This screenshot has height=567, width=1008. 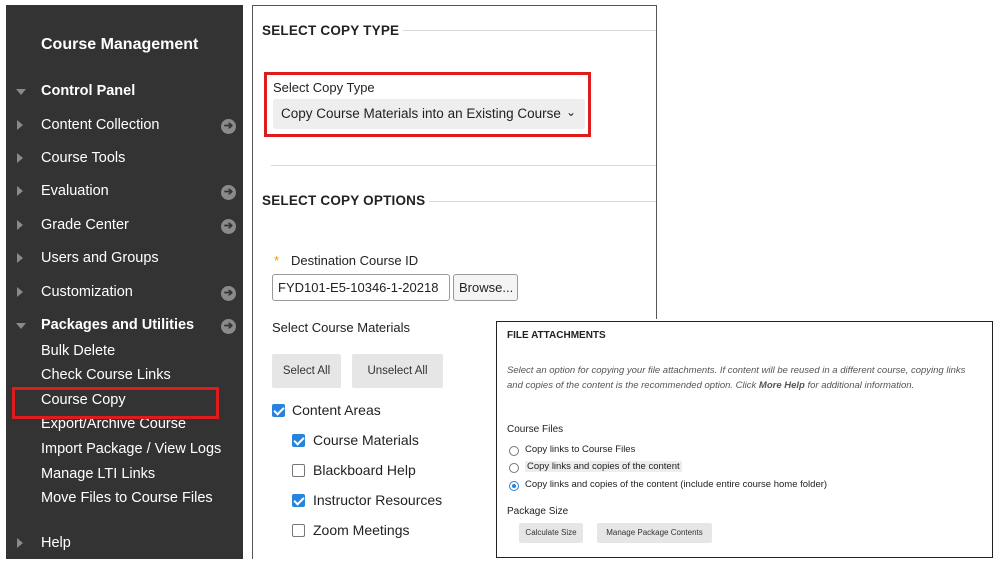 What do you see at coordinates (277, 260) in the screenshot?
I see `required-icon: *` at bounding box center [277, 260].